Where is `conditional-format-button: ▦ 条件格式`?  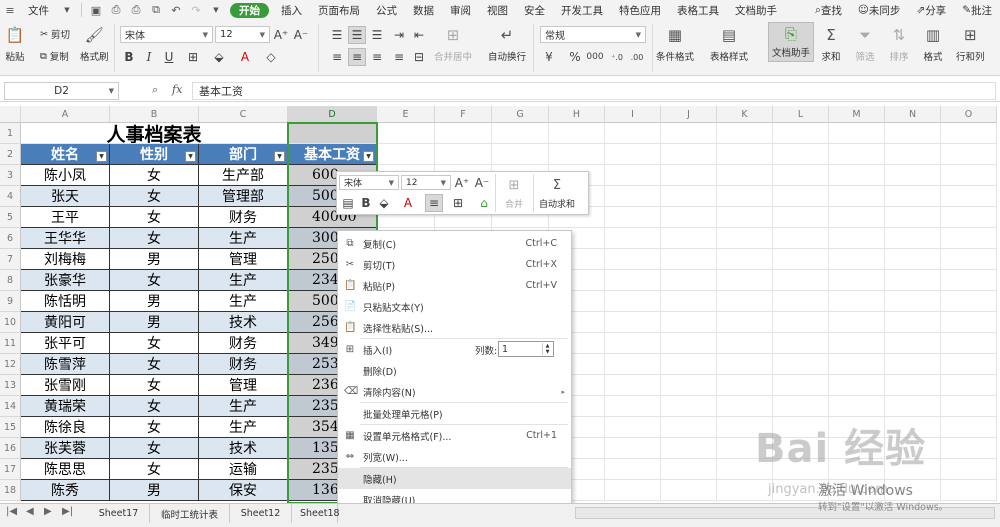 conditional-format-button: ▦ 条件格式 is located at coordinates (675, 43).